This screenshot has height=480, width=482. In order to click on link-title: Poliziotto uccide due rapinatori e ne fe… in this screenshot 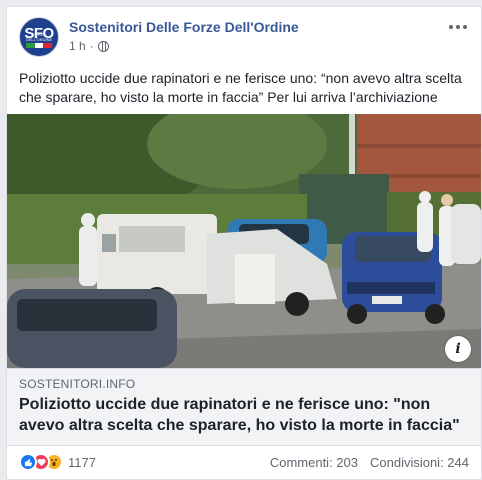, I will do `click(245, 415)`.